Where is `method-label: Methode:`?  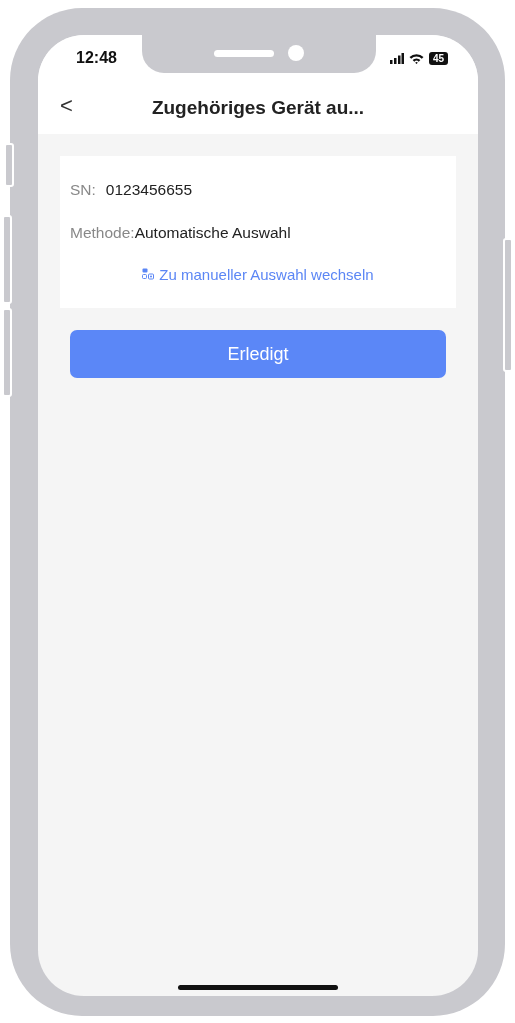 method-label: Methode: is located at coordinates (102, 232).